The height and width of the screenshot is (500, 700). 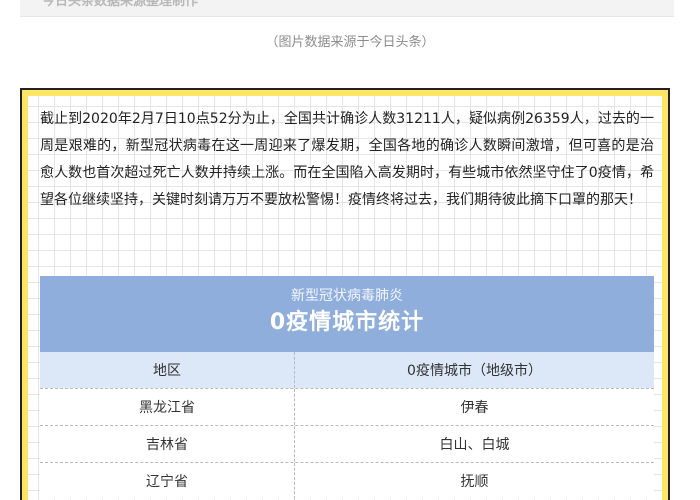 What do you see at coordinates (167, 370) in the screenshot?
I see `column-header-region: 地区` at bounding box center [167, 370].